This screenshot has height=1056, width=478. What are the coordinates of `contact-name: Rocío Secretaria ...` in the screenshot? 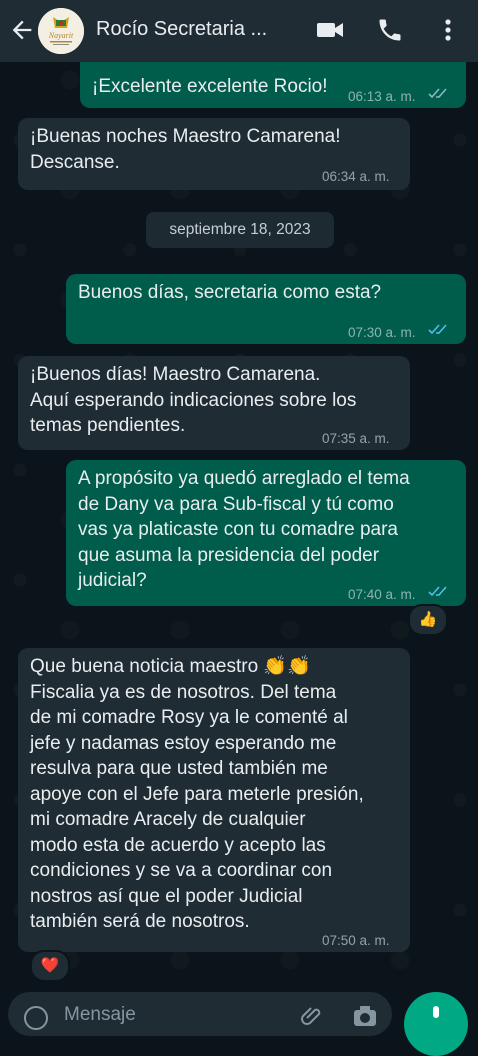 It's located at (196, 29).